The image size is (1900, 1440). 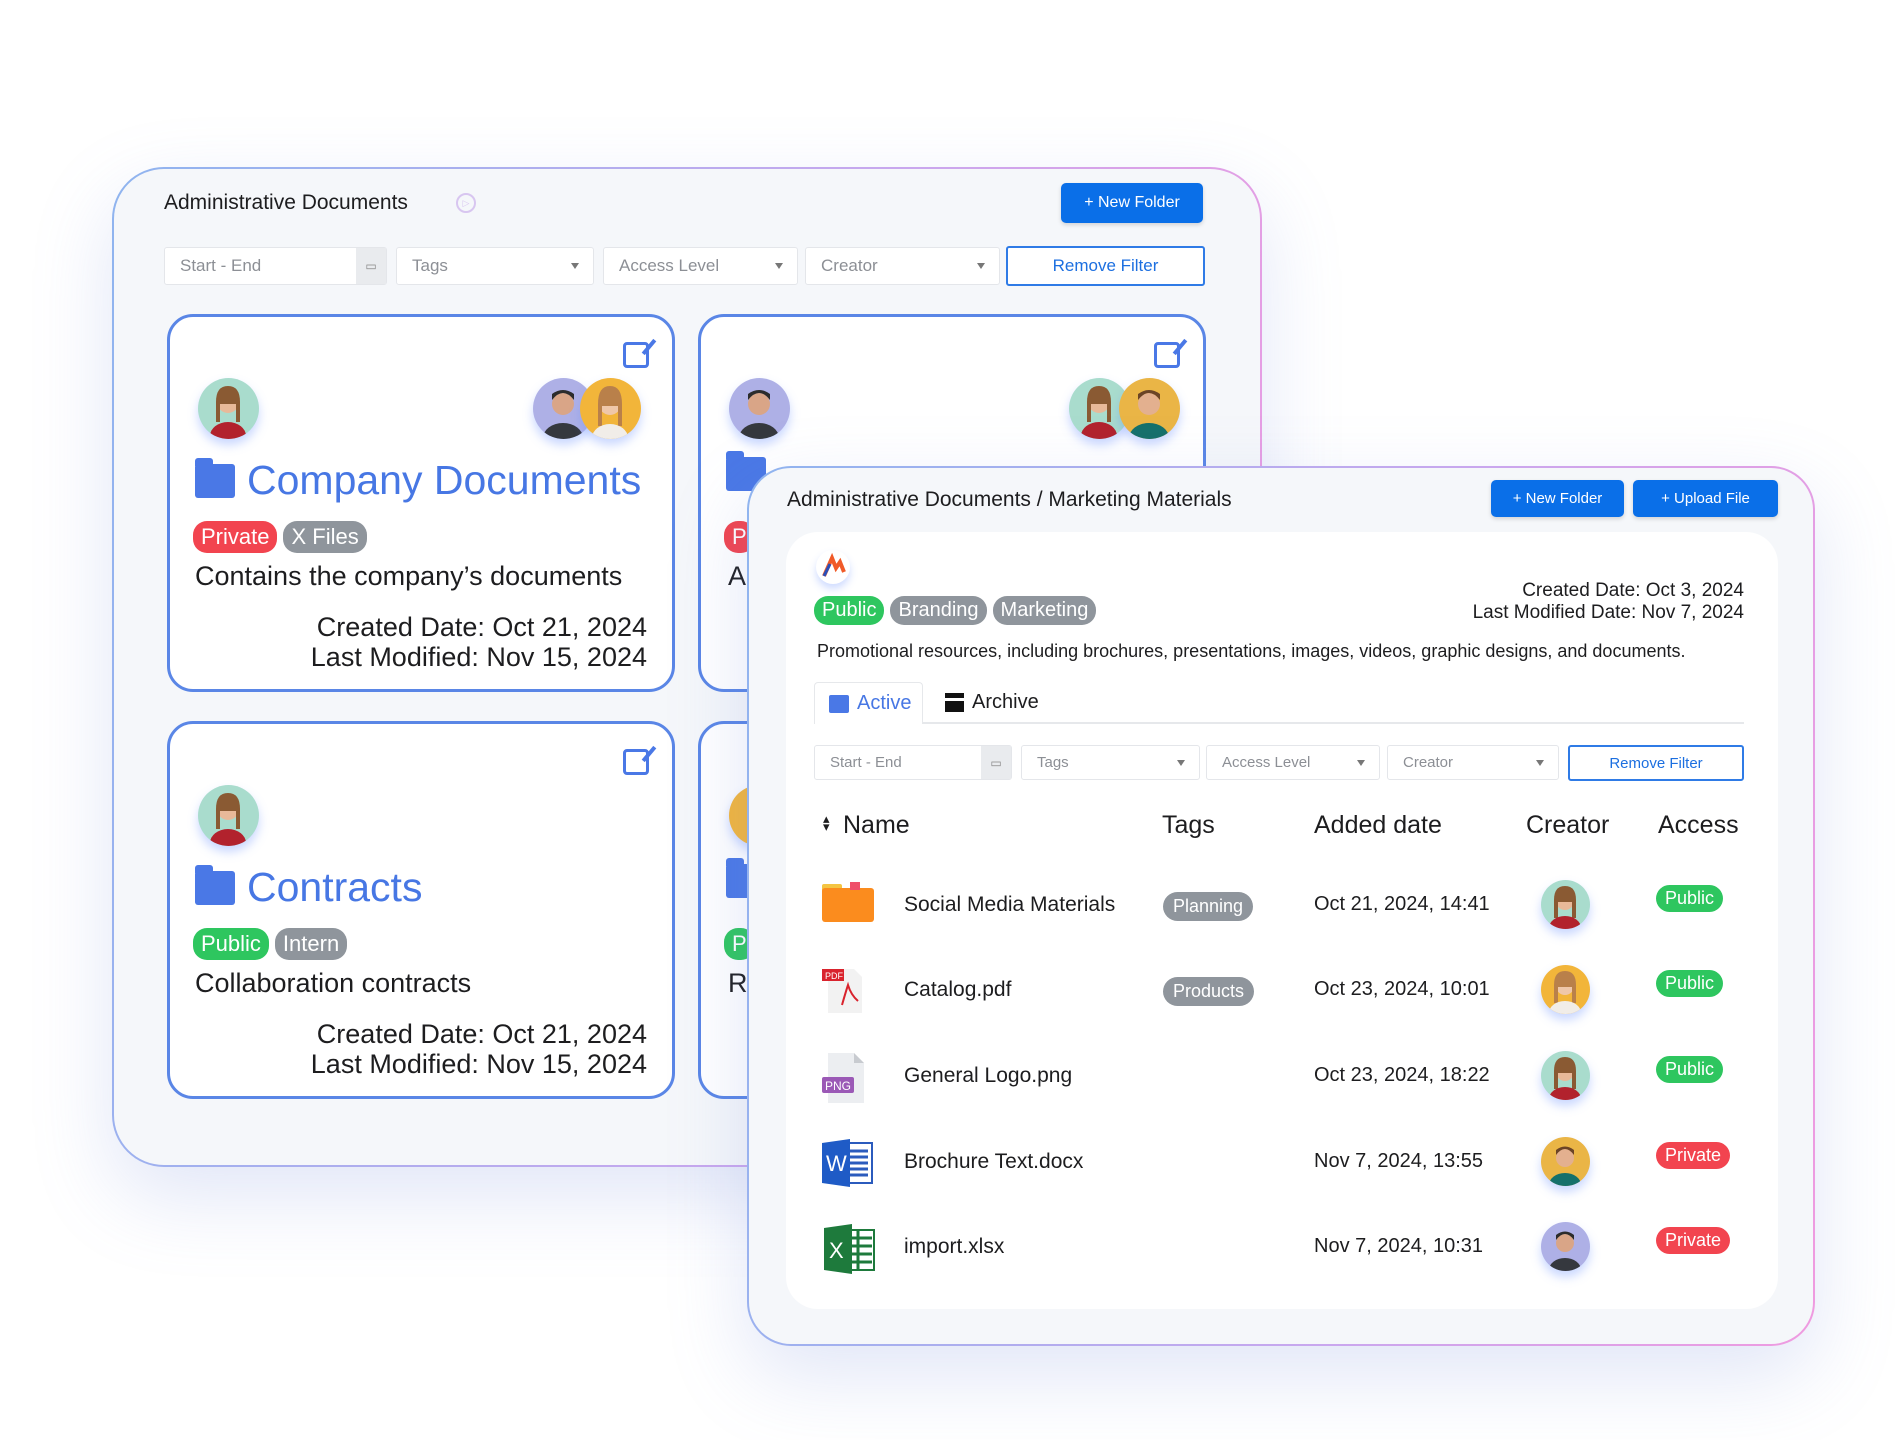 I want to click on word-file-icon: W, so click(x=848, y=1165).